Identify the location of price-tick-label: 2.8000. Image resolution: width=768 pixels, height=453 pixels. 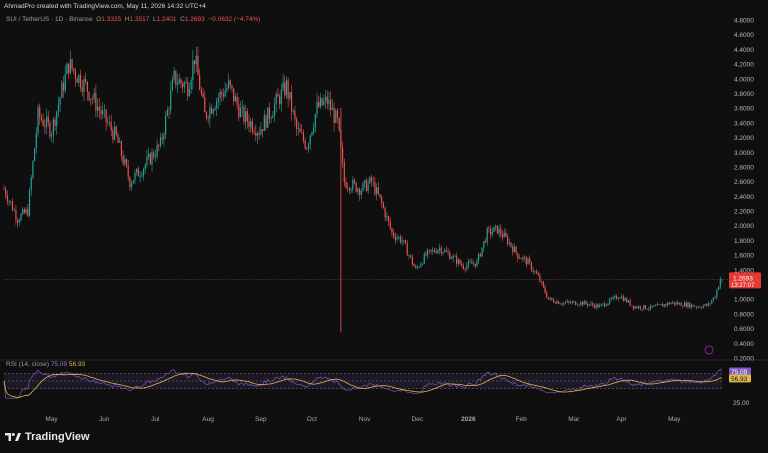
(744, 167).